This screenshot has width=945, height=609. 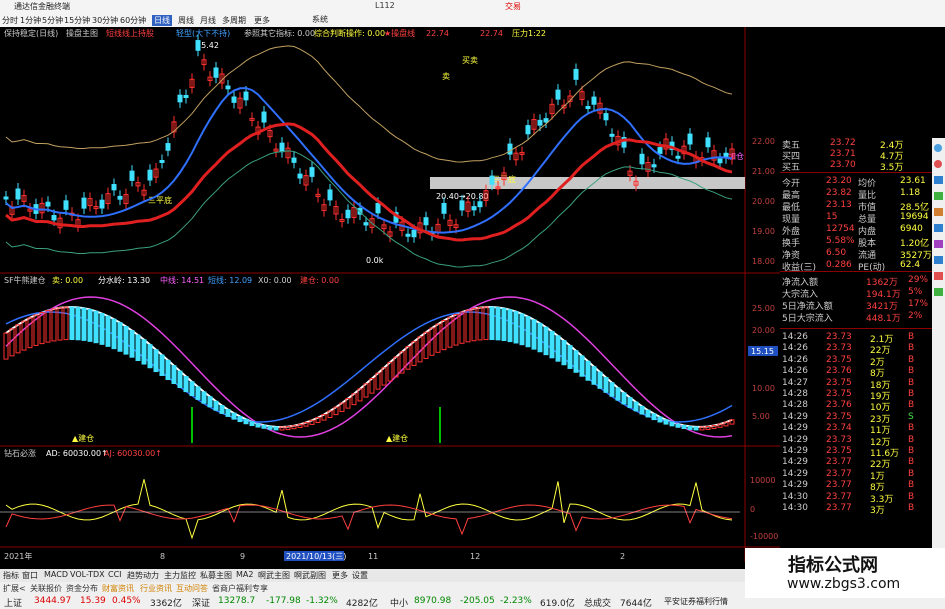 What do you see at coordinates (437, 33) in the screenshot?
I see `panel1-text-5: 22.74` at bounding box center [437, 33].